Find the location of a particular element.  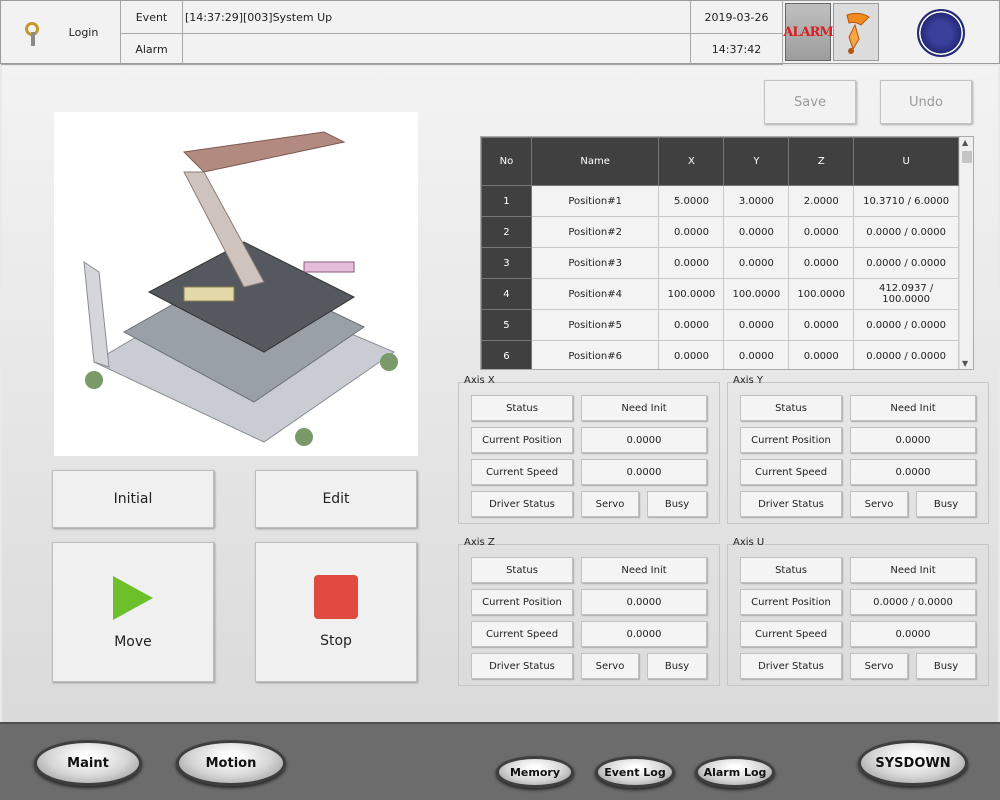

header-z: Z is located at coordinates (821, 161).